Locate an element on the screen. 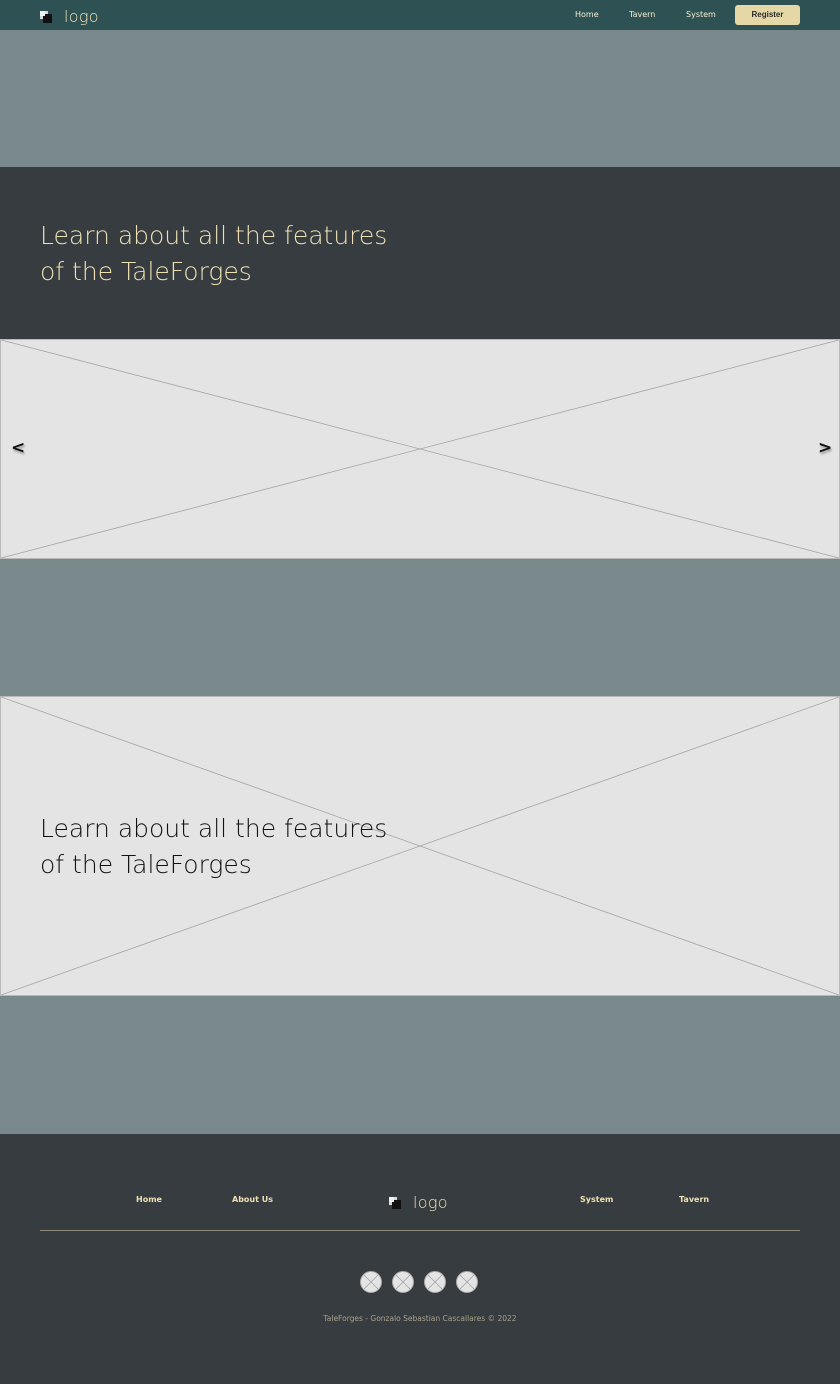 This screenshot has height=1384, width=840. nav-link-home: Home is located at coordinates (587, 14).